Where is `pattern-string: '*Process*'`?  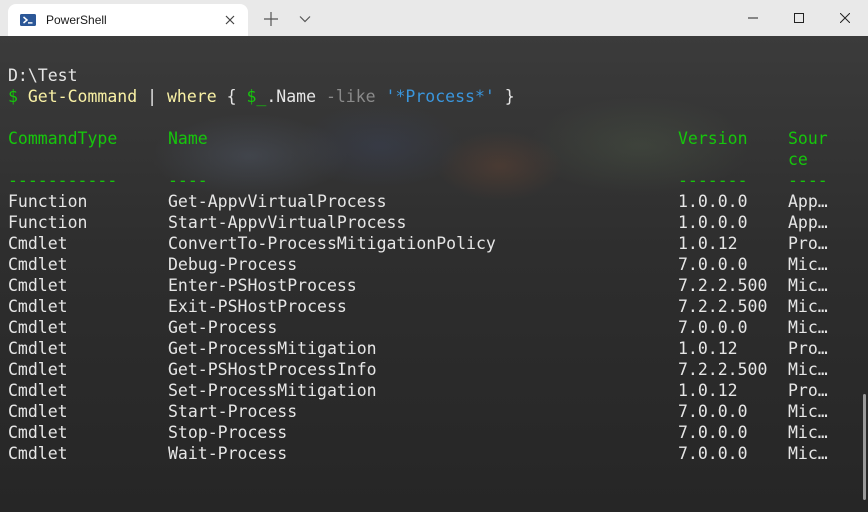
pattern-string: '*Process*' is located at coordinates (440, 96).